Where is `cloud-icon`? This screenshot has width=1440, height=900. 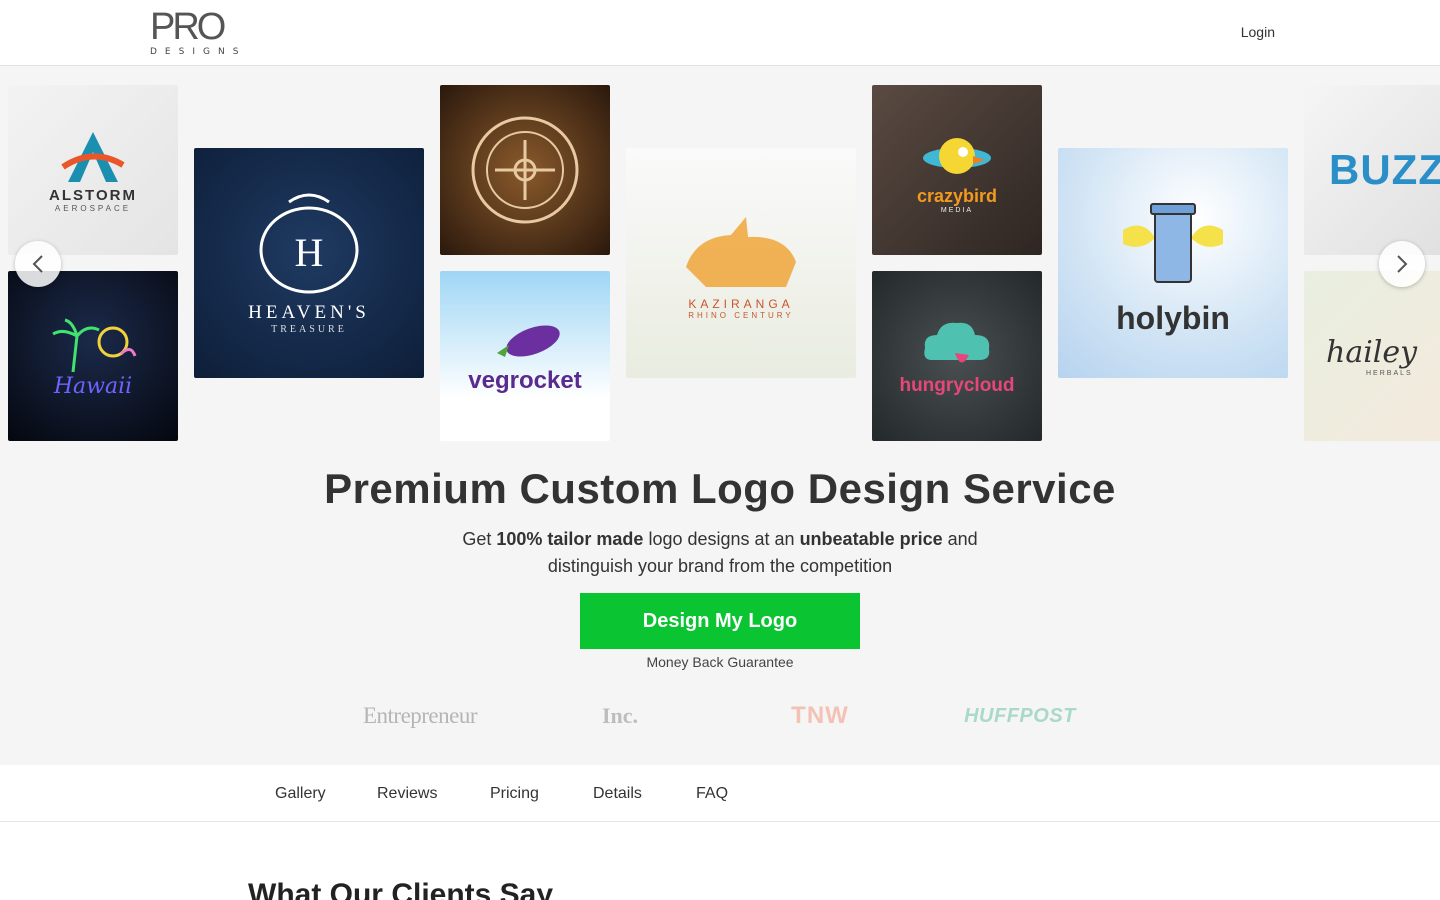 cloud-icon is located at coordinates (957, 342).